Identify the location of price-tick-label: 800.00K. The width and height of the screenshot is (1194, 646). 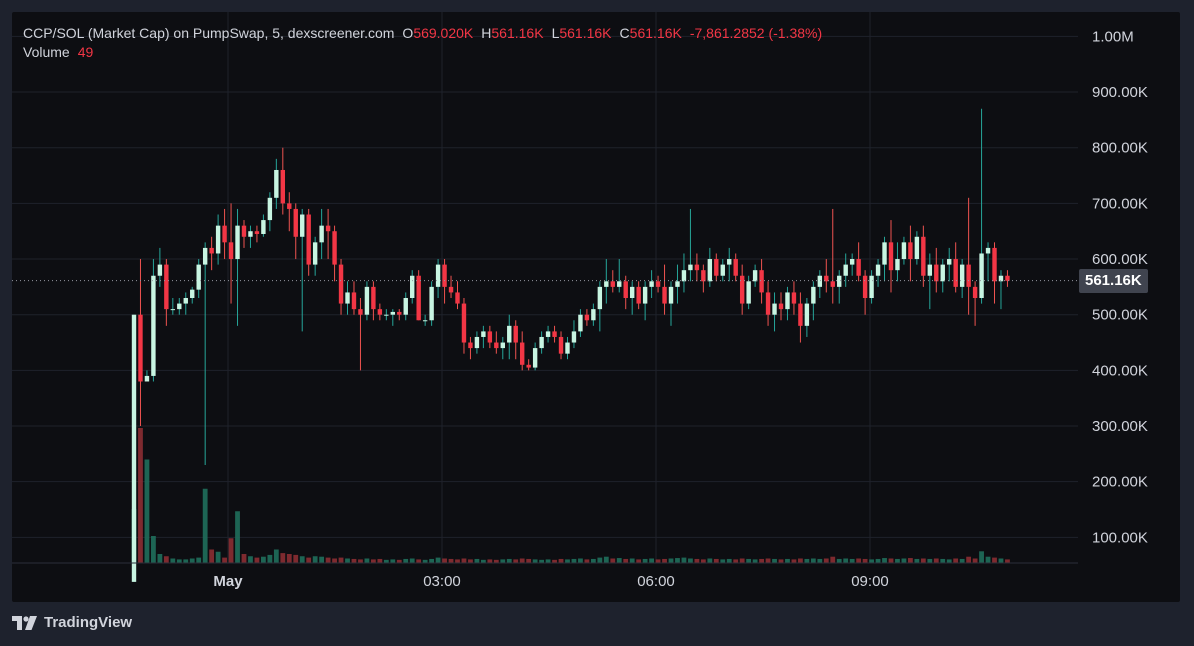
(1120, 148).